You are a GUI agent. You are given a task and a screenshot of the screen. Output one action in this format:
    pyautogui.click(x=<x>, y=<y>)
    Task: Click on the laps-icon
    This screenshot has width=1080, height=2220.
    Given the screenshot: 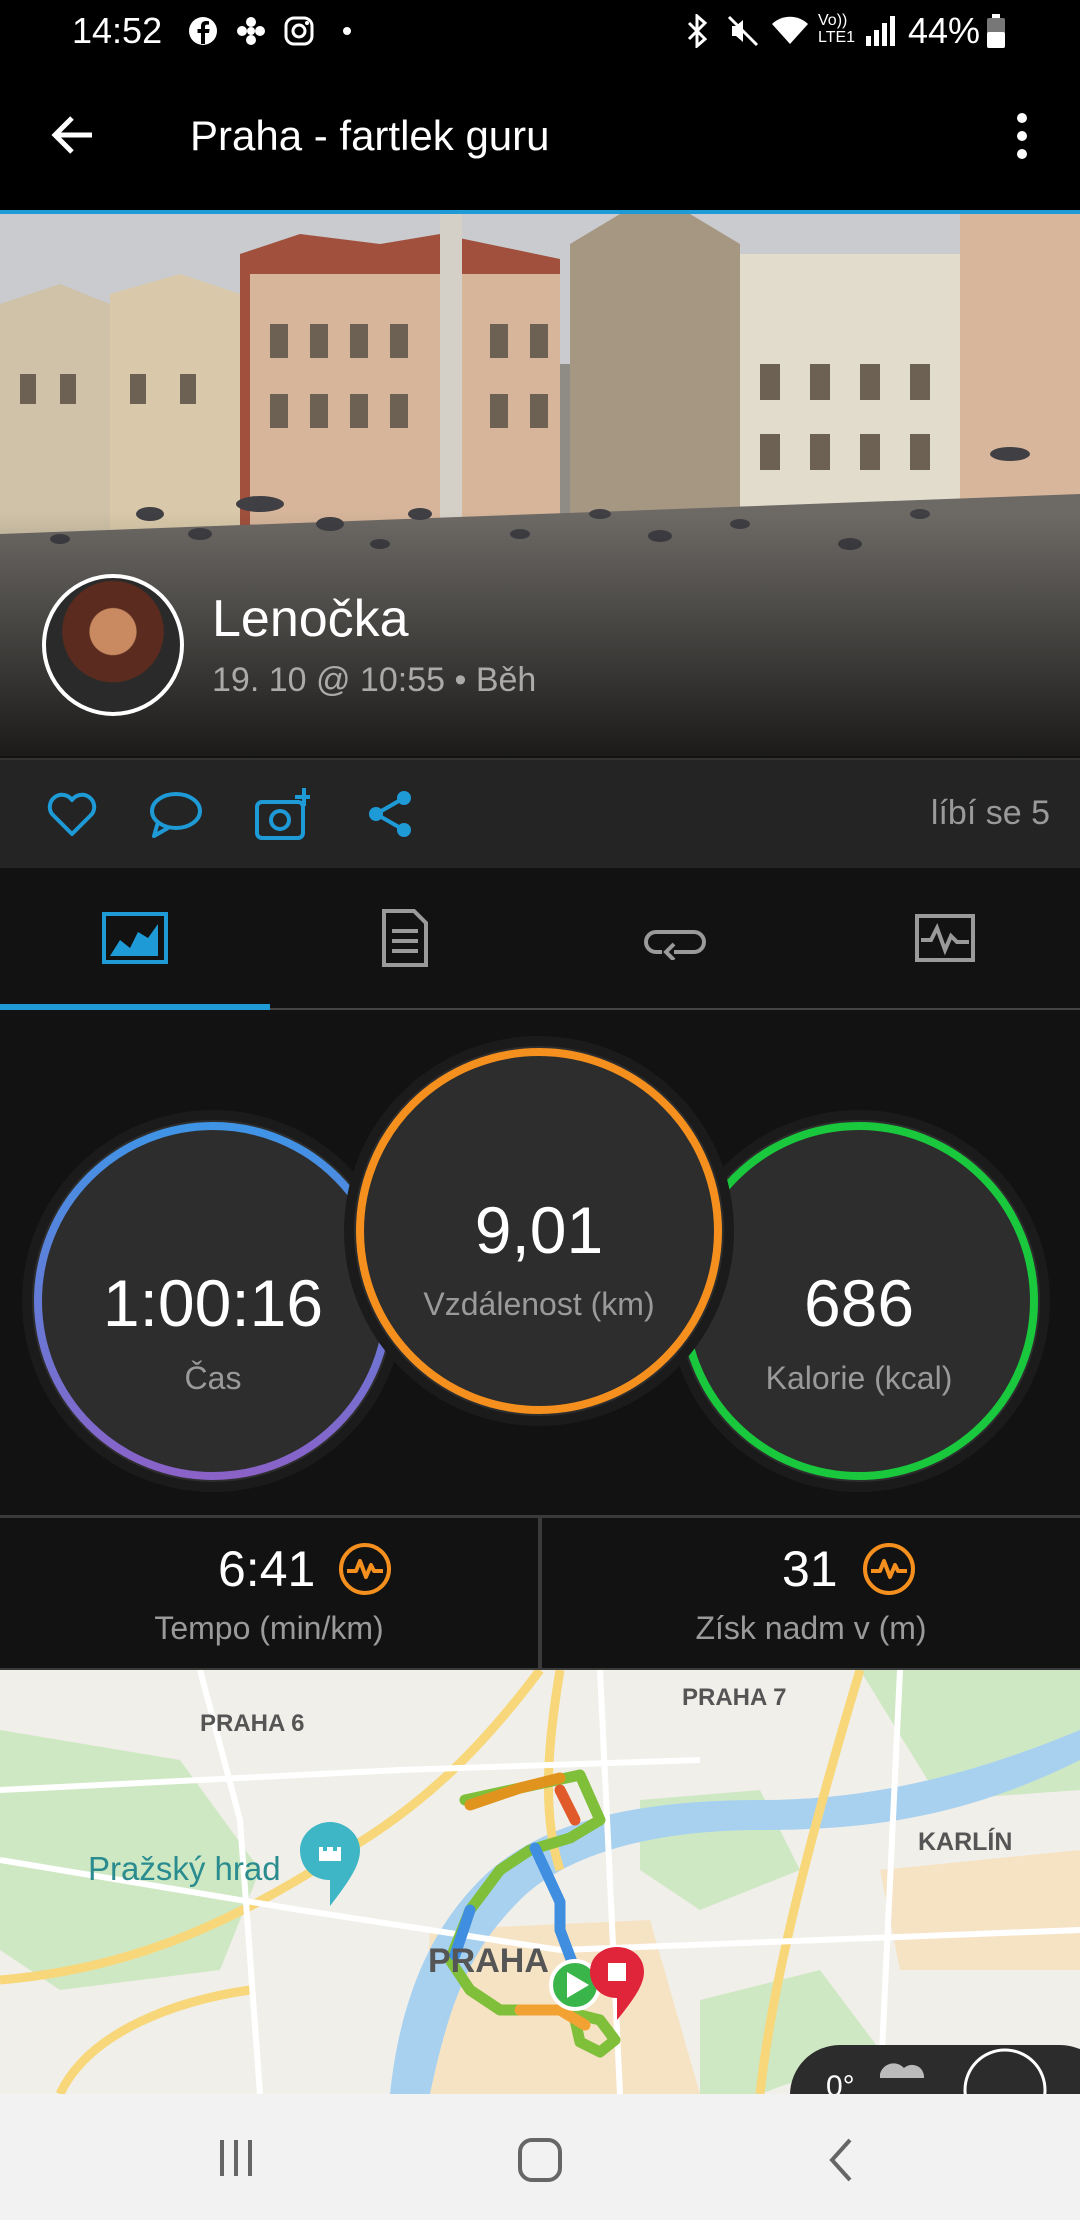 What is the action you would take?
    pyautogui.click(x=675, y=945)
    